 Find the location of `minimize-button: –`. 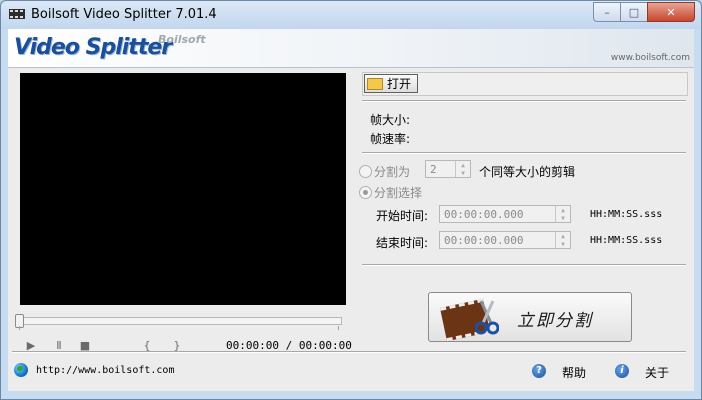

minimize-button: – is located at coordinates (607, 12).